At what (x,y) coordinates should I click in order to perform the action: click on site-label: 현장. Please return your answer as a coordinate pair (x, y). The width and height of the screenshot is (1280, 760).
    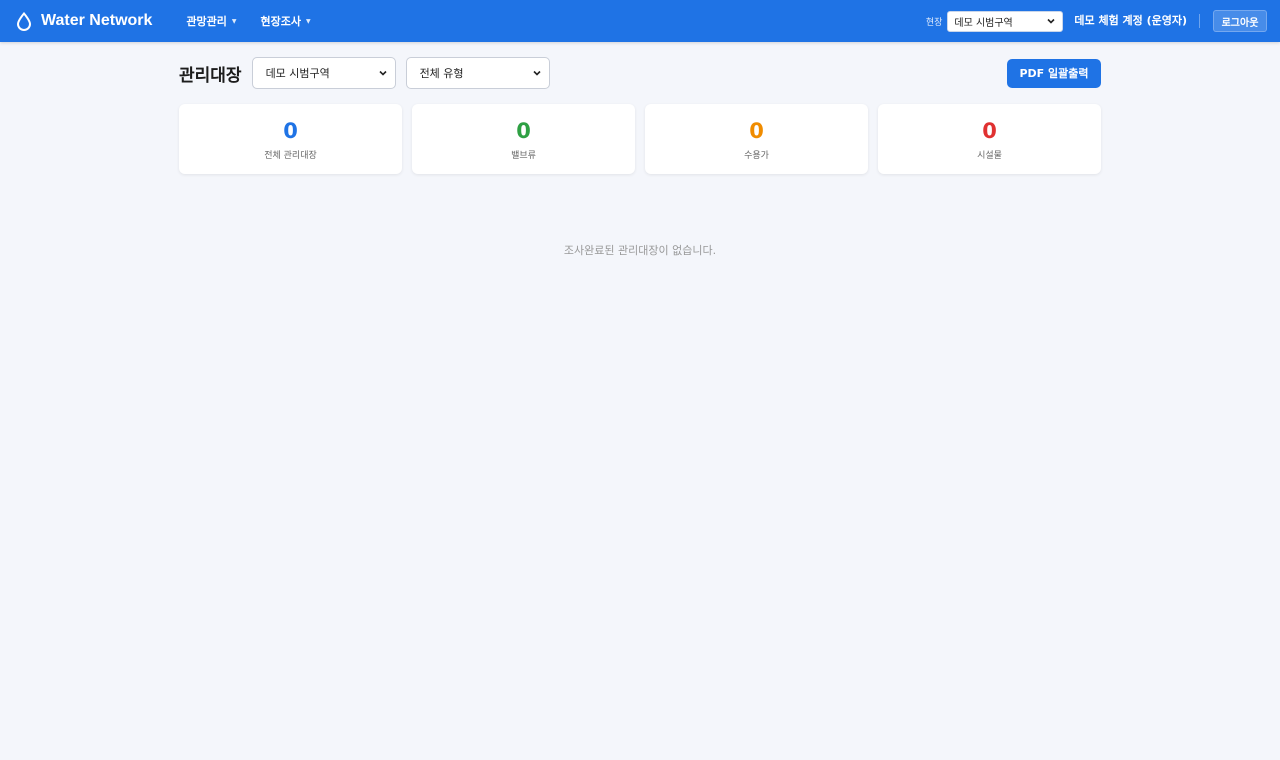
    Looking at the image, I should click on (934, 22).